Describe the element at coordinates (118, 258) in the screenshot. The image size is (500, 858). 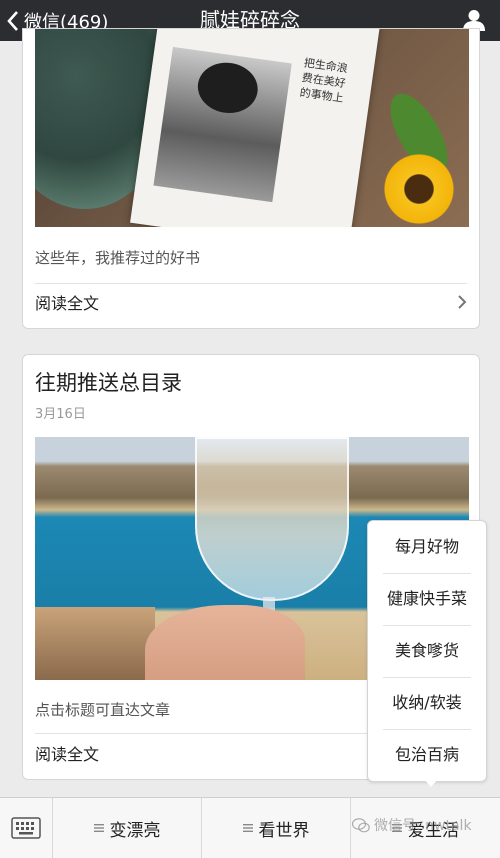
I see `article-description: 这些年，我推荐过的好书` at that location.